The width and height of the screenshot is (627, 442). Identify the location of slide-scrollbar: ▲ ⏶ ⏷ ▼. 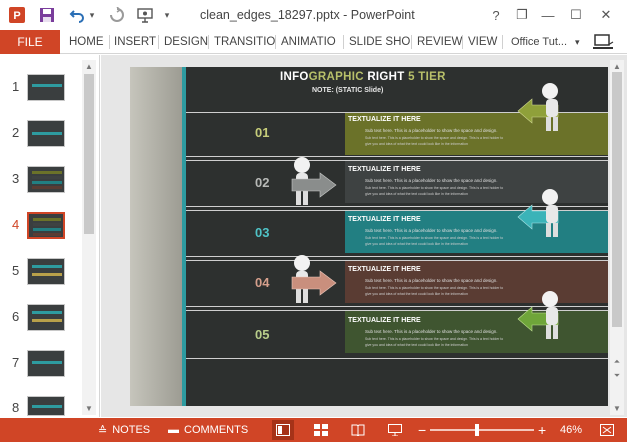
(617, 237).